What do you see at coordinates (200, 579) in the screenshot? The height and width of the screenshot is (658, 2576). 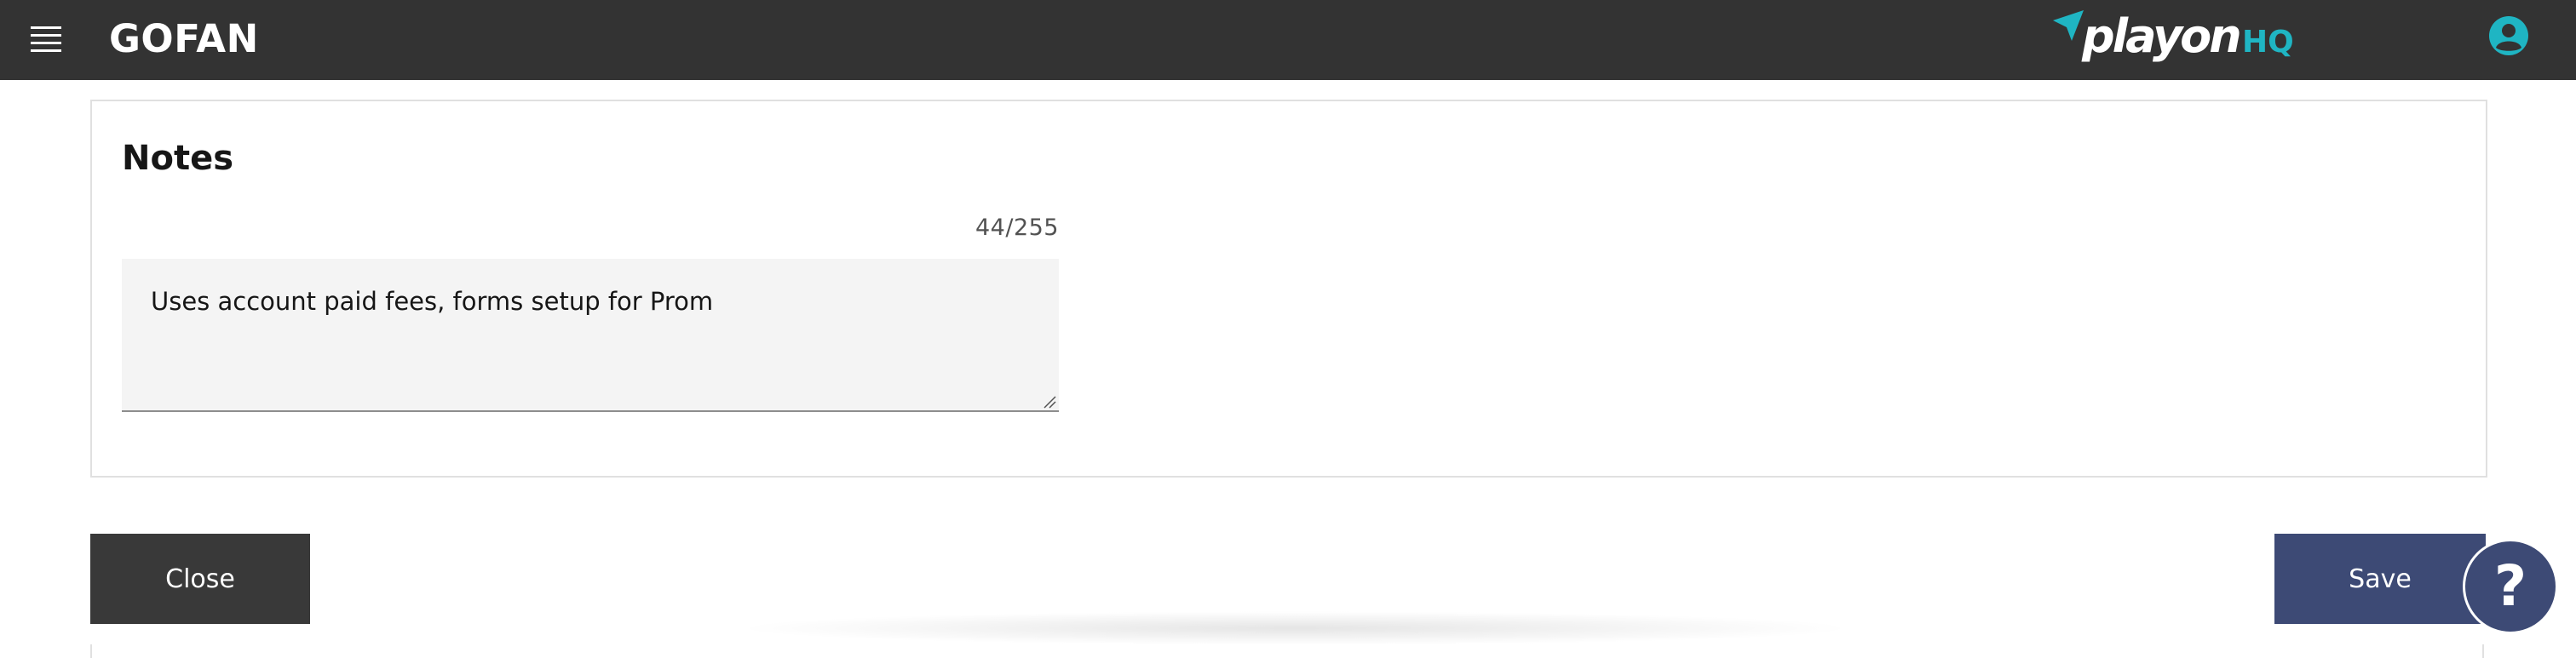 I see `close-button: Close` at bounding box center [200, 579].